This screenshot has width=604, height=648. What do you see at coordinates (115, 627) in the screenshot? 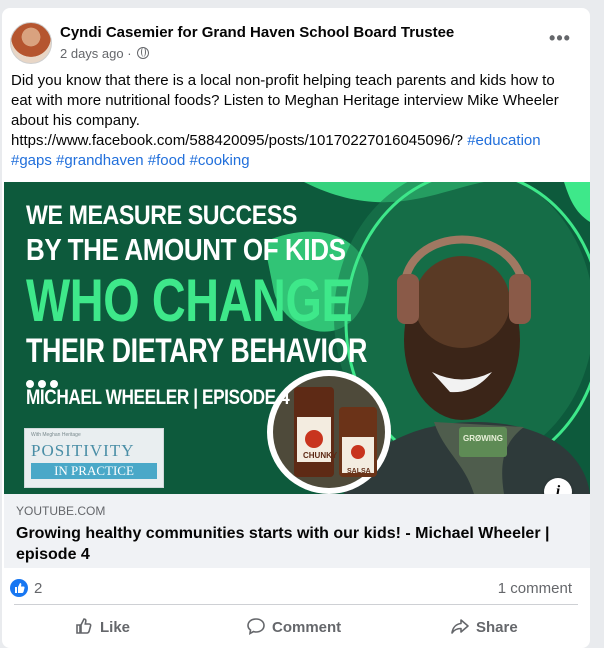
I see `like-label: Like` at bounding box center [115, 627].